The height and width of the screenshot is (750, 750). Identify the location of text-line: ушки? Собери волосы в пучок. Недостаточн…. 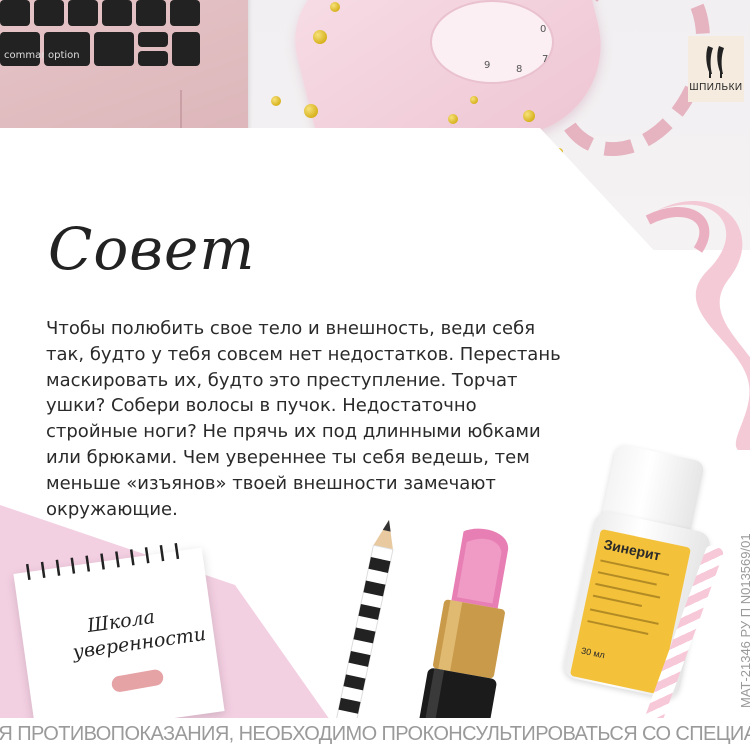
(261, 406).